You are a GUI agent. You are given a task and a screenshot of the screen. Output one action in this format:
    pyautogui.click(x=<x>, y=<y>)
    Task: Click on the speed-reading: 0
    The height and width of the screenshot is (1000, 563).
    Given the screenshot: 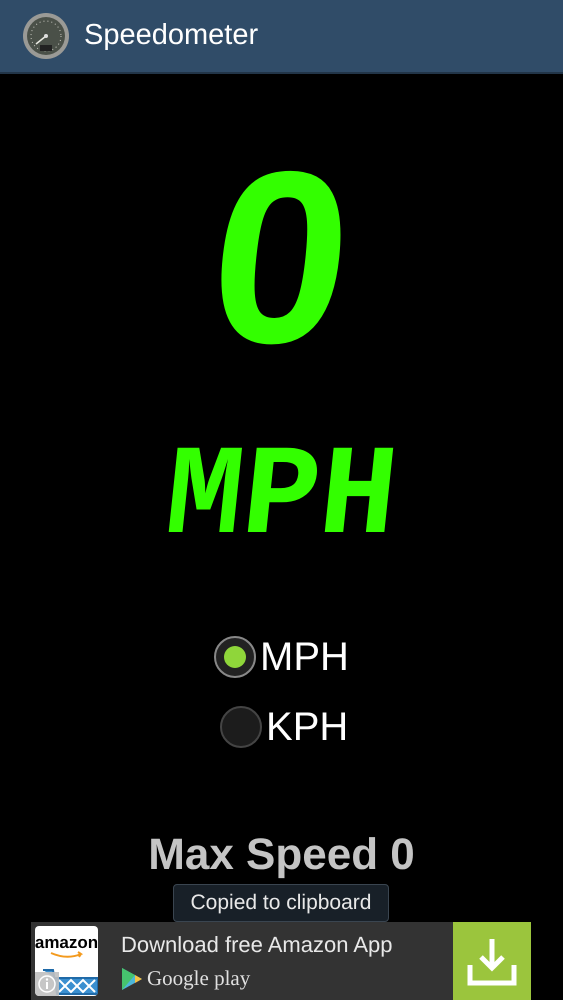 What is the action you would take?
    pyautogui.click(x=282, y=257)
    